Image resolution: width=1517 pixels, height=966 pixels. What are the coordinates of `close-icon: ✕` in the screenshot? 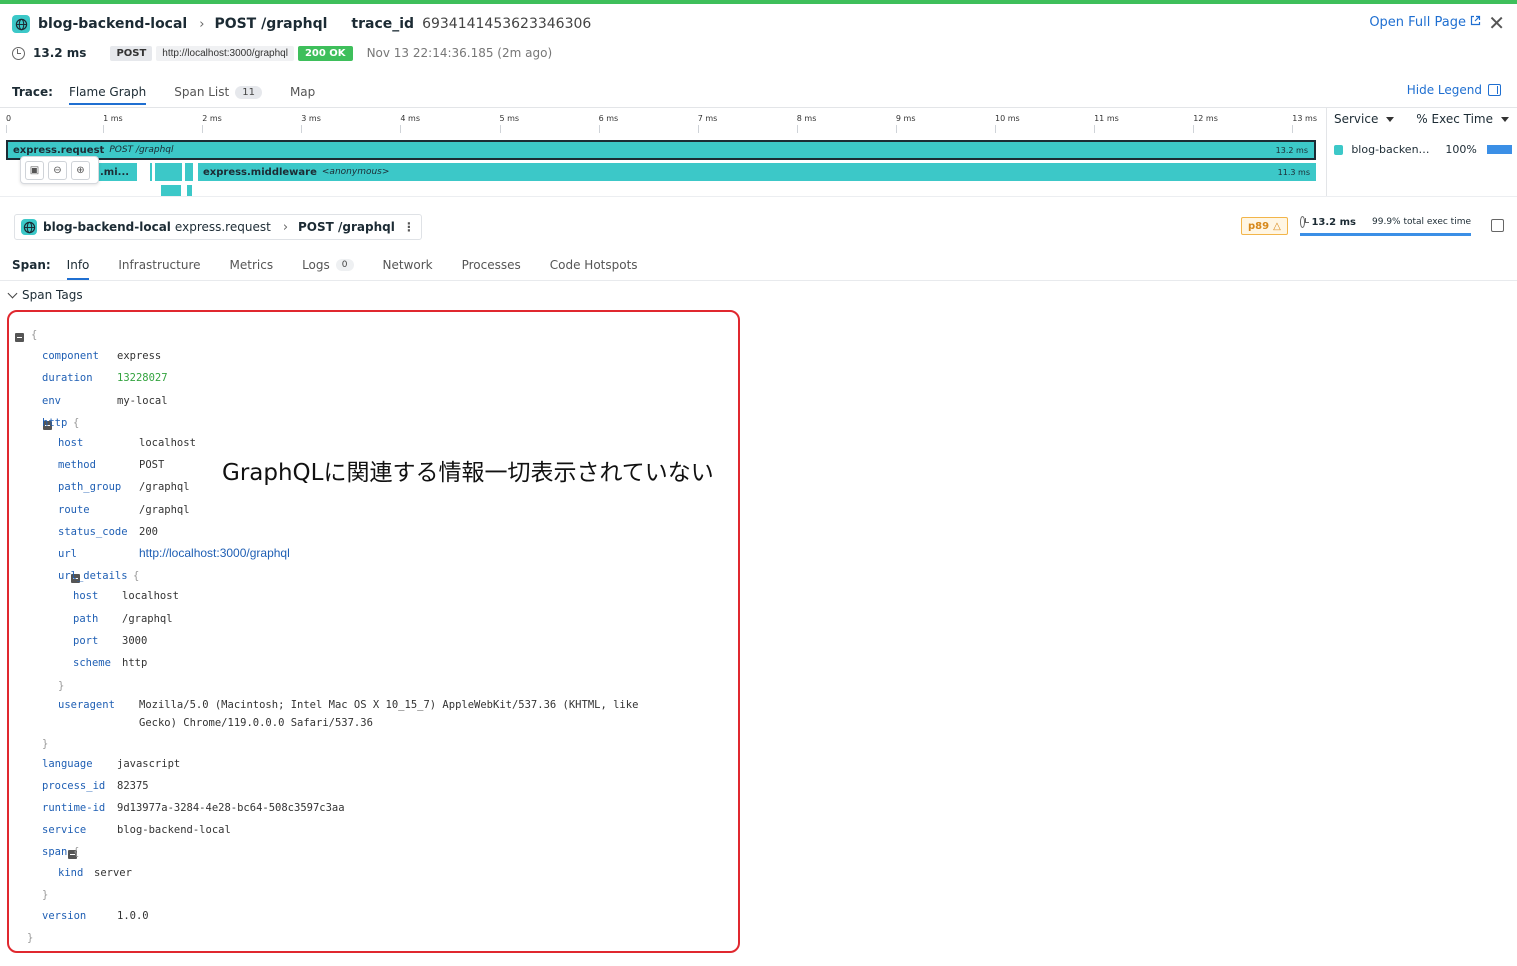 It's located at (1496, 23).